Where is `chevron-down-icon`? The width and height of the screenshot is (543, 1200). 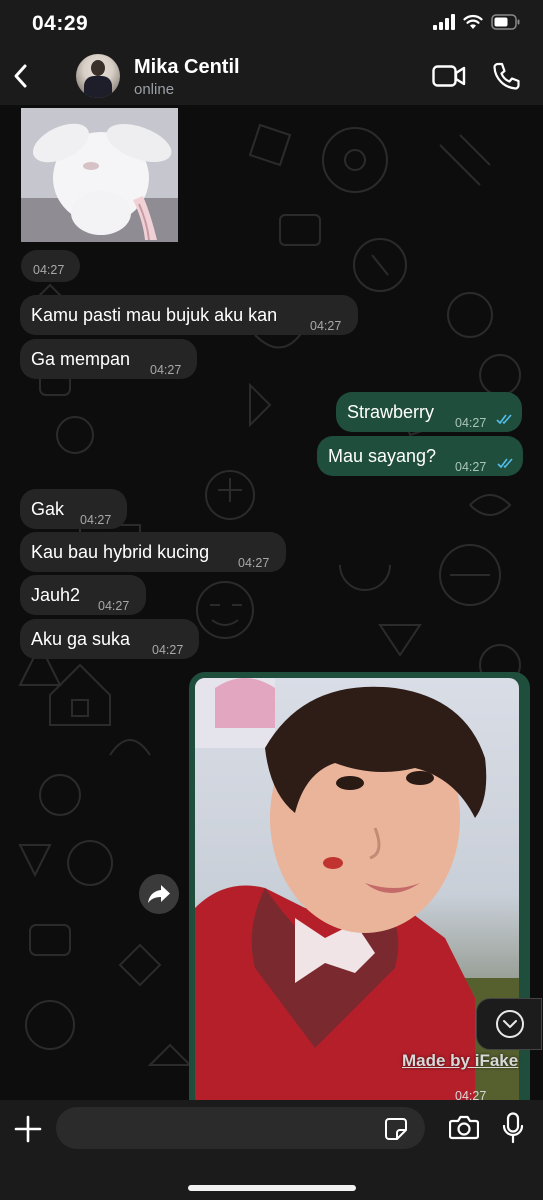 chevron-down-icon is located at coordinates (510, 1024).